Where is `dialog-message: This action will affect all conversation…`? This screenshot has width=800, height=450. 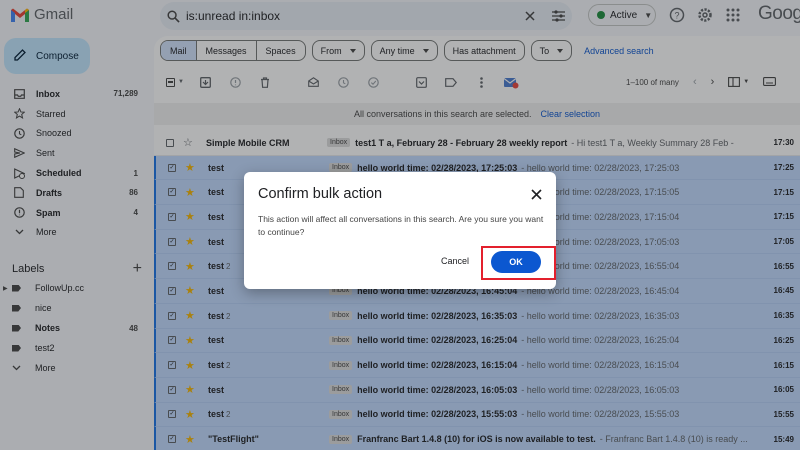
dialog-message: This action will affect all conversation… is located at coordinates (401, 225).